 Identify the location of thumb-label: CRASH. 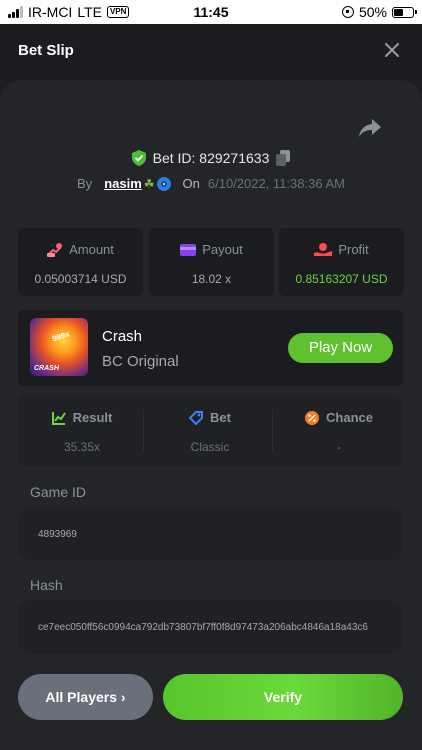
(46, 368).